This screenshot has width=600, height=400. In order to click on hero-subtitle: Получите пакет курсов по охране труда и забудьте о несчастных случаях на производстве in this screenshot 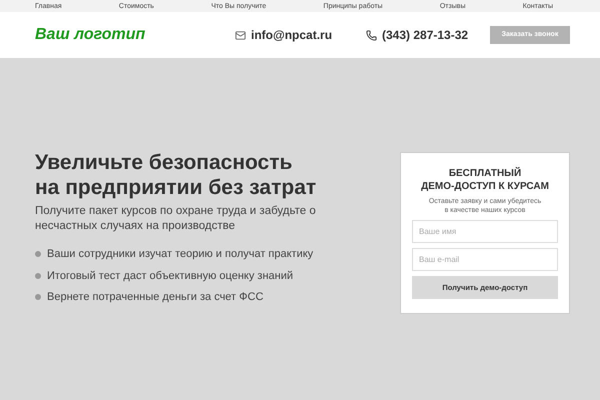, I will do `click(176, 219)`.